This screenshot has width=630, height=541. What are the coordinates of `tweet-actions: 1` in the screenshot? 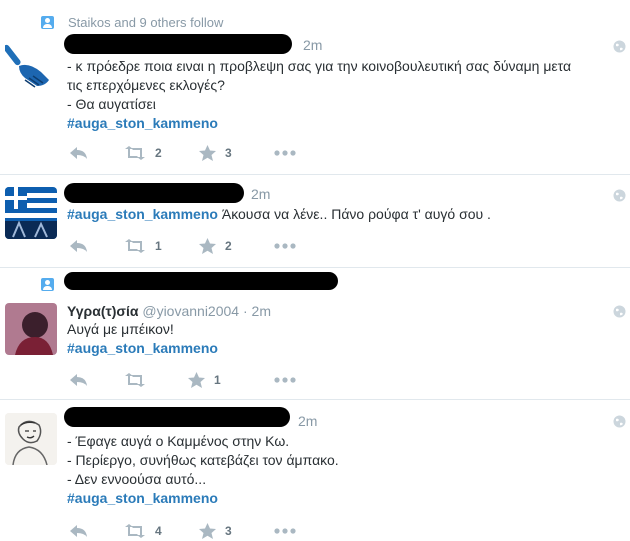 It's located at (182, 380).